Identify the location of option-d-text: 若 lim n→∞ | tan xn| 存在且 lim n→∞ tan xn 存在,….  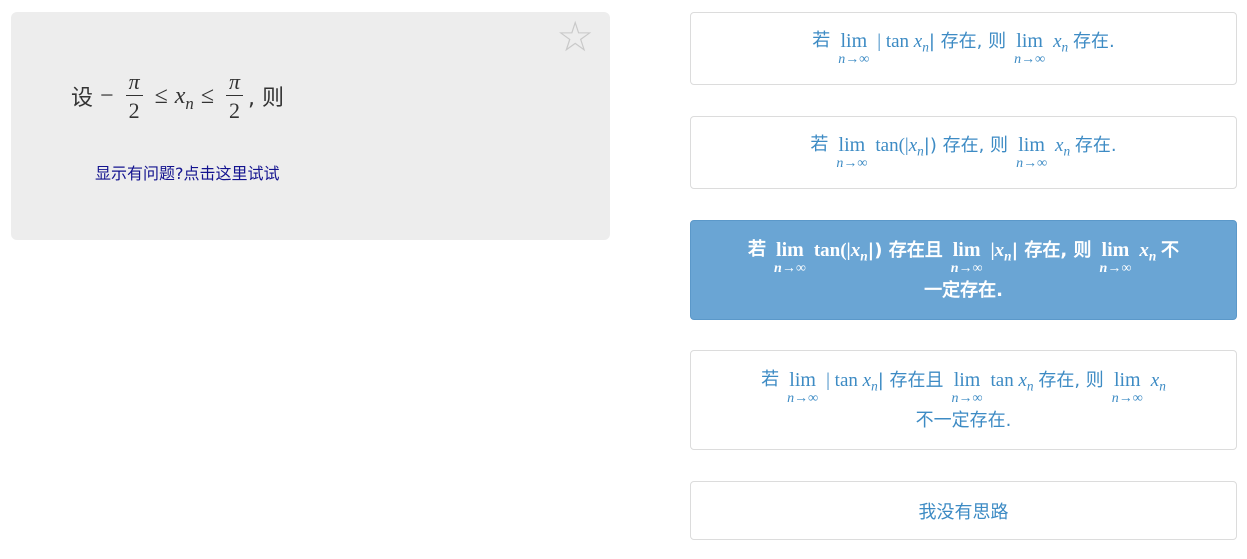
(963, 399).